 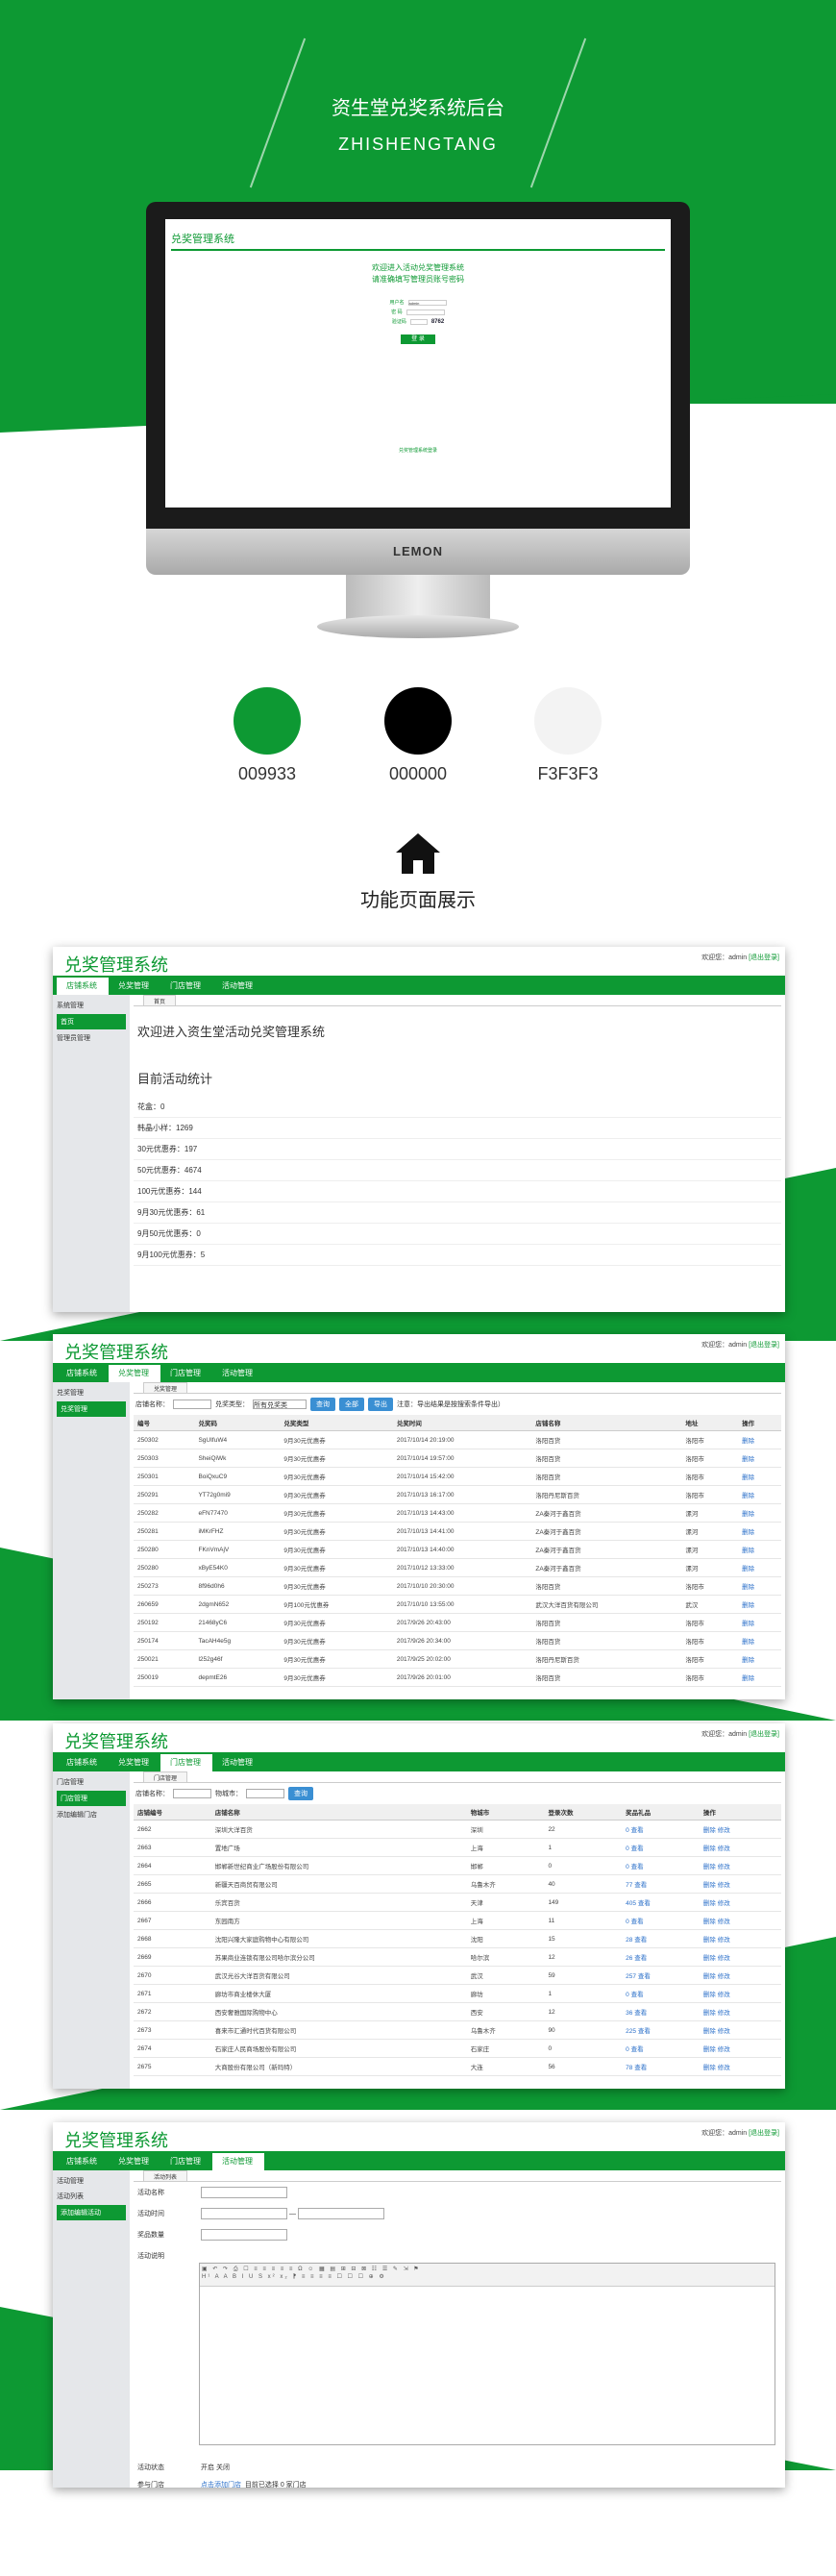 What do you see at coordinates (568, 774) in the screenshot?
I see `swatch-label-grey: F3F3F3` at bounding box center [568, 774].